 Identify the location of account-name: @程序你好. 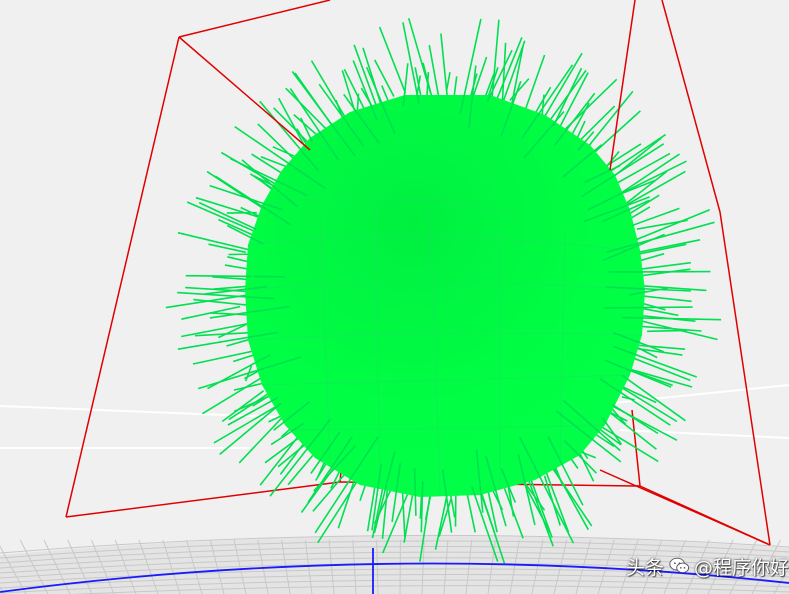
(741, 567).